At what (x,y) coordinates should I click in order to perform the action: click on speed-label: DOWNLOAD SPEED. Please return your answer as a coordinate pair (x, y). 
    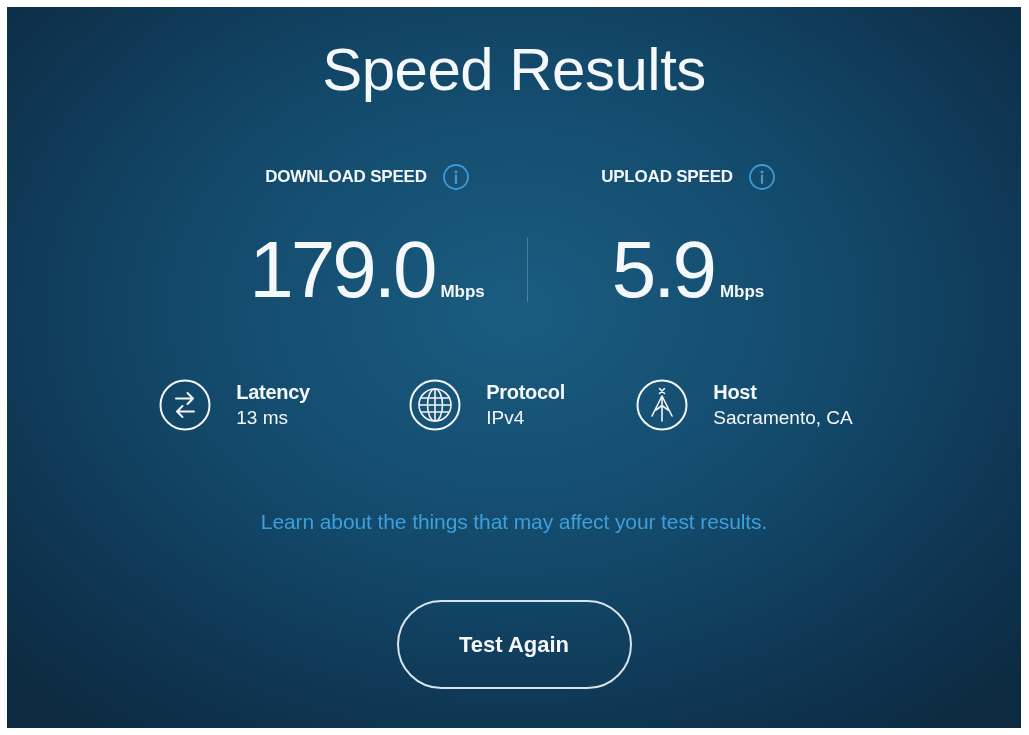
    Looking at the image, I should click on (346, 177).